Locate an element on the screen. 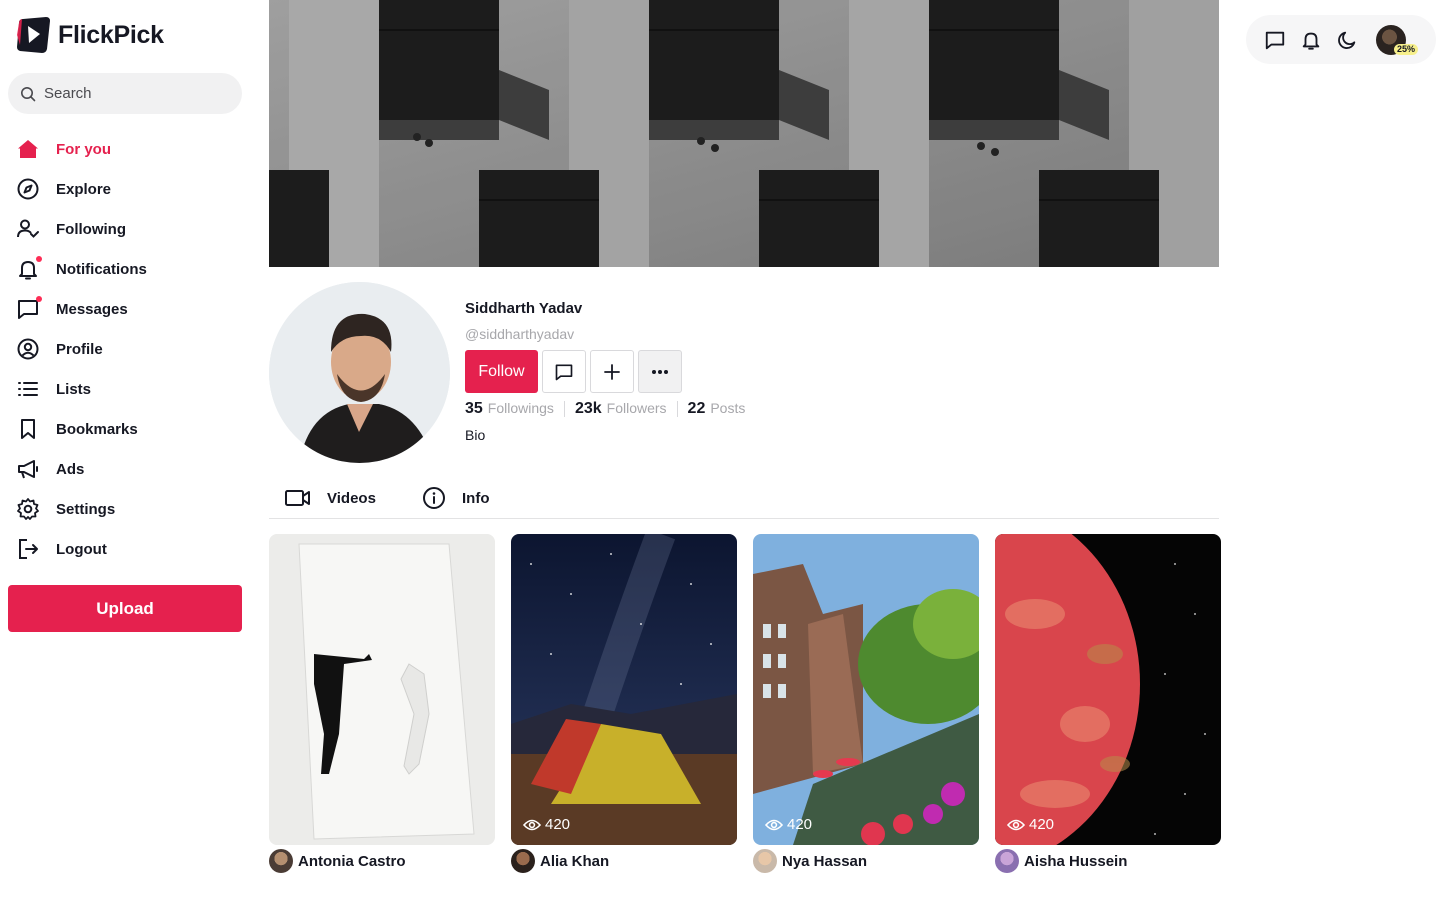 The height and width of the screenshot is (900, 1440). tab-videos: Videos is located at coordinates (337, 498).